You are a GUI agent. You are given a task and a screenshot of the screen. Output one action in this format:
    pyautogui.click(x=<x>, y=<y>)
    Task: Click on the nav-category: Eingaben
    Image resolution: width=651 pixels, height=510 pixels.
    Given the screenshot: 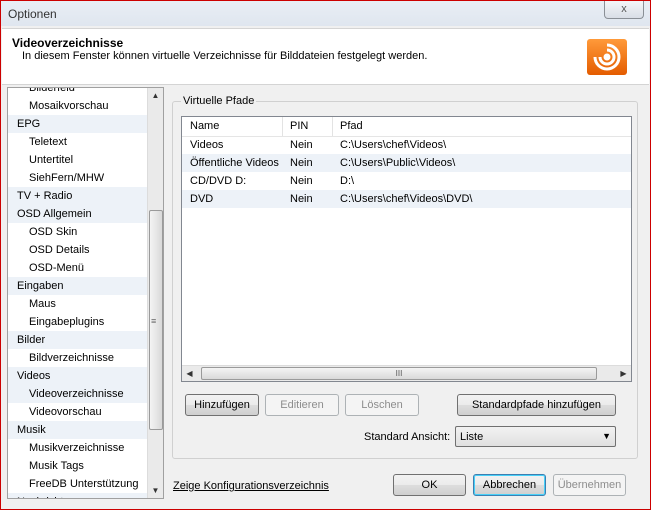 What is the action you would take?
    pyautogui.click(x=78, y=286)
    